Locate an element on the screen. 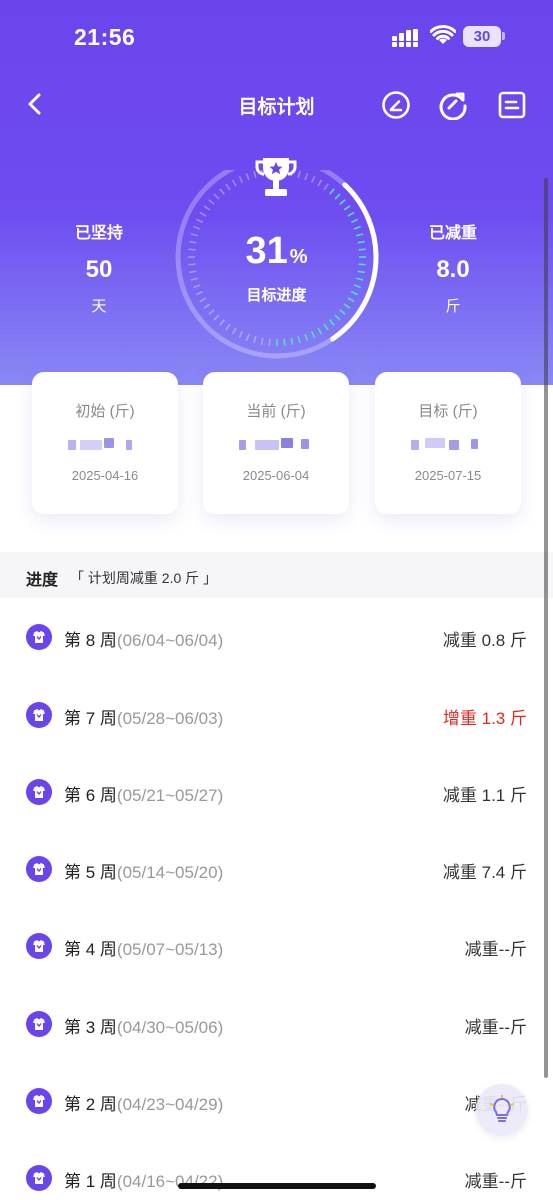 This screenshot has height=1200, width=553. week-date-range: (05/21~05/27) is located at coordinates (170, 795).